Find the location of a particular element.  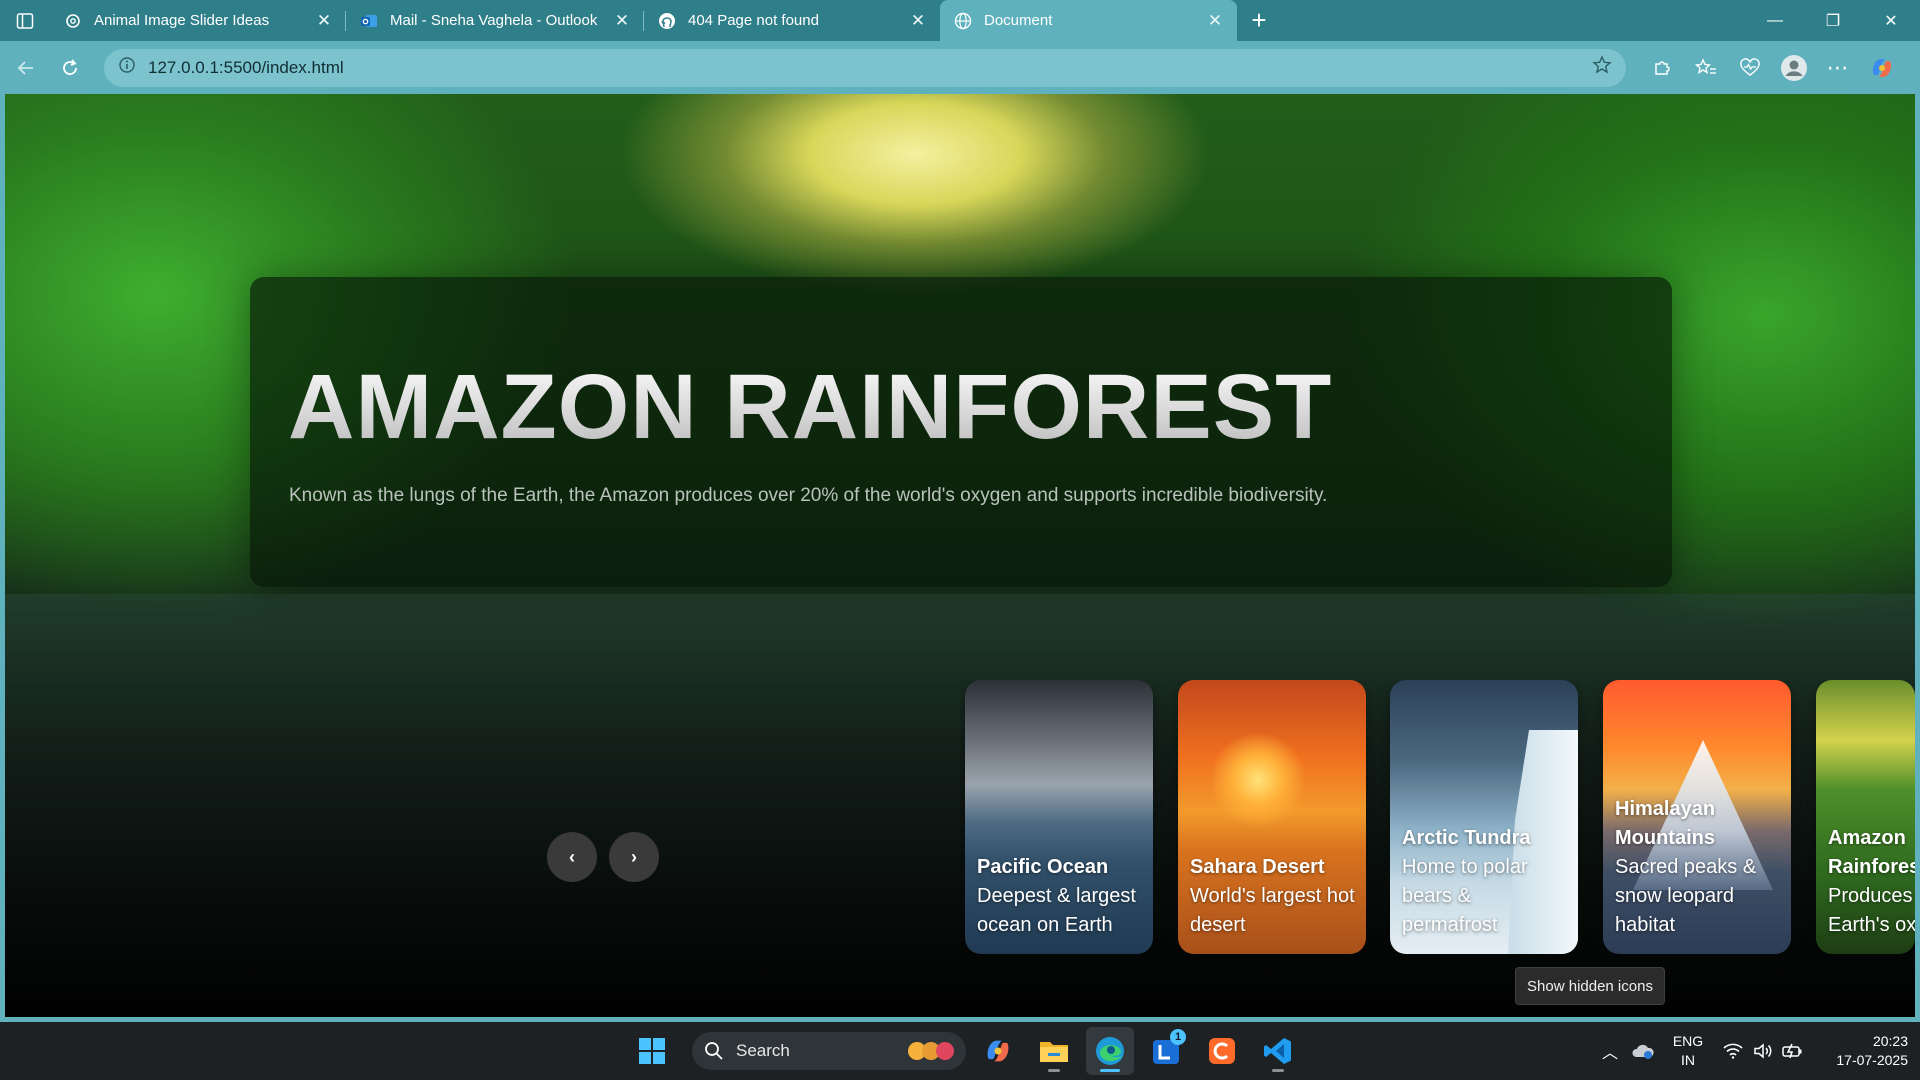

tab-outlook-mail: Mail - Sneha Vaghela - Outlook ✕ is located at coordinates (495, 20).